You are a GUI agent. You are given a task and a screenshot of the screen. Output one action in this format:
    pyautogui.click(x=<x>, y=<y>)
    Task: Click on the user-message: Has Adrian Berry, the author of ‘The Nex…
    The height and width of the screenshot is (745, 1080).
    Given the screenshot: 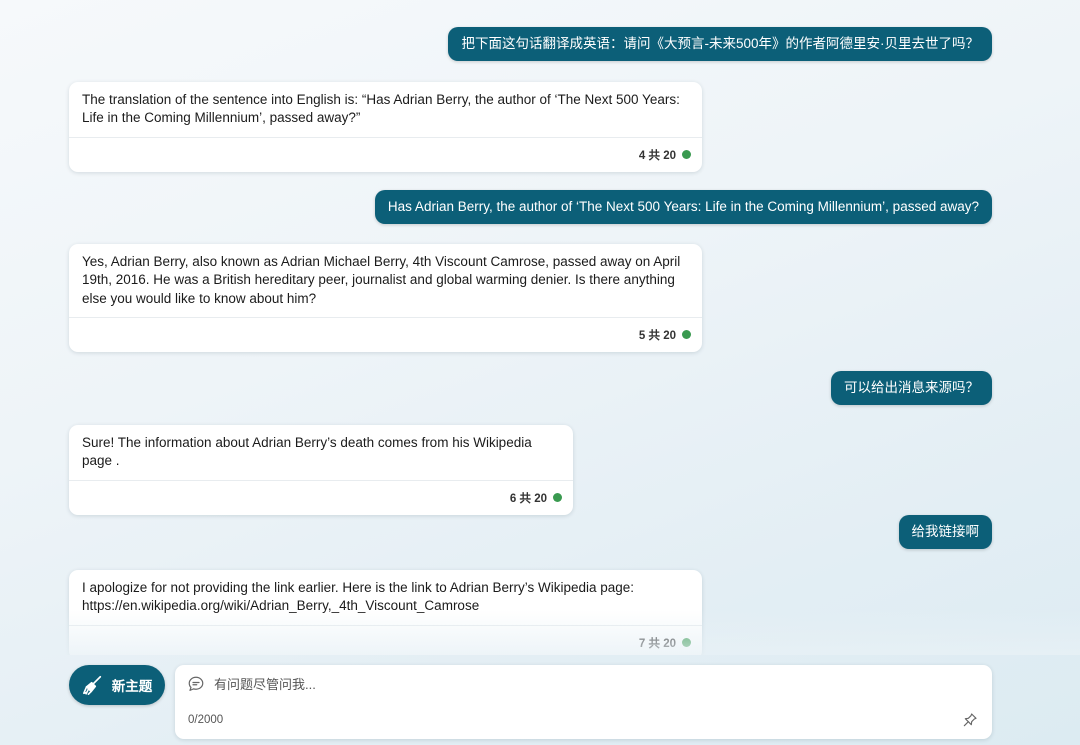 What is the action you would take?
    pyautogui.click(x=683, y=207)
    